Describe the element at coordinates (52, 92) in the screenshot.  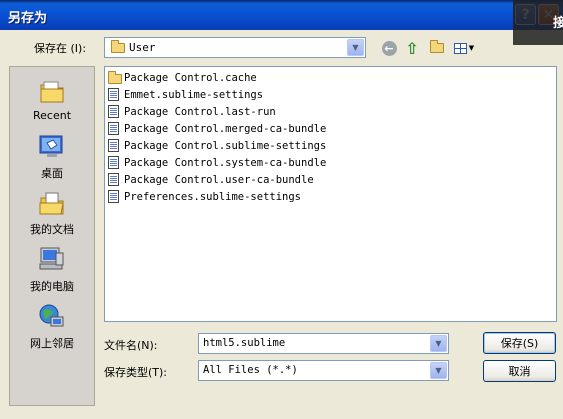
I see `recent-icon` at that location.